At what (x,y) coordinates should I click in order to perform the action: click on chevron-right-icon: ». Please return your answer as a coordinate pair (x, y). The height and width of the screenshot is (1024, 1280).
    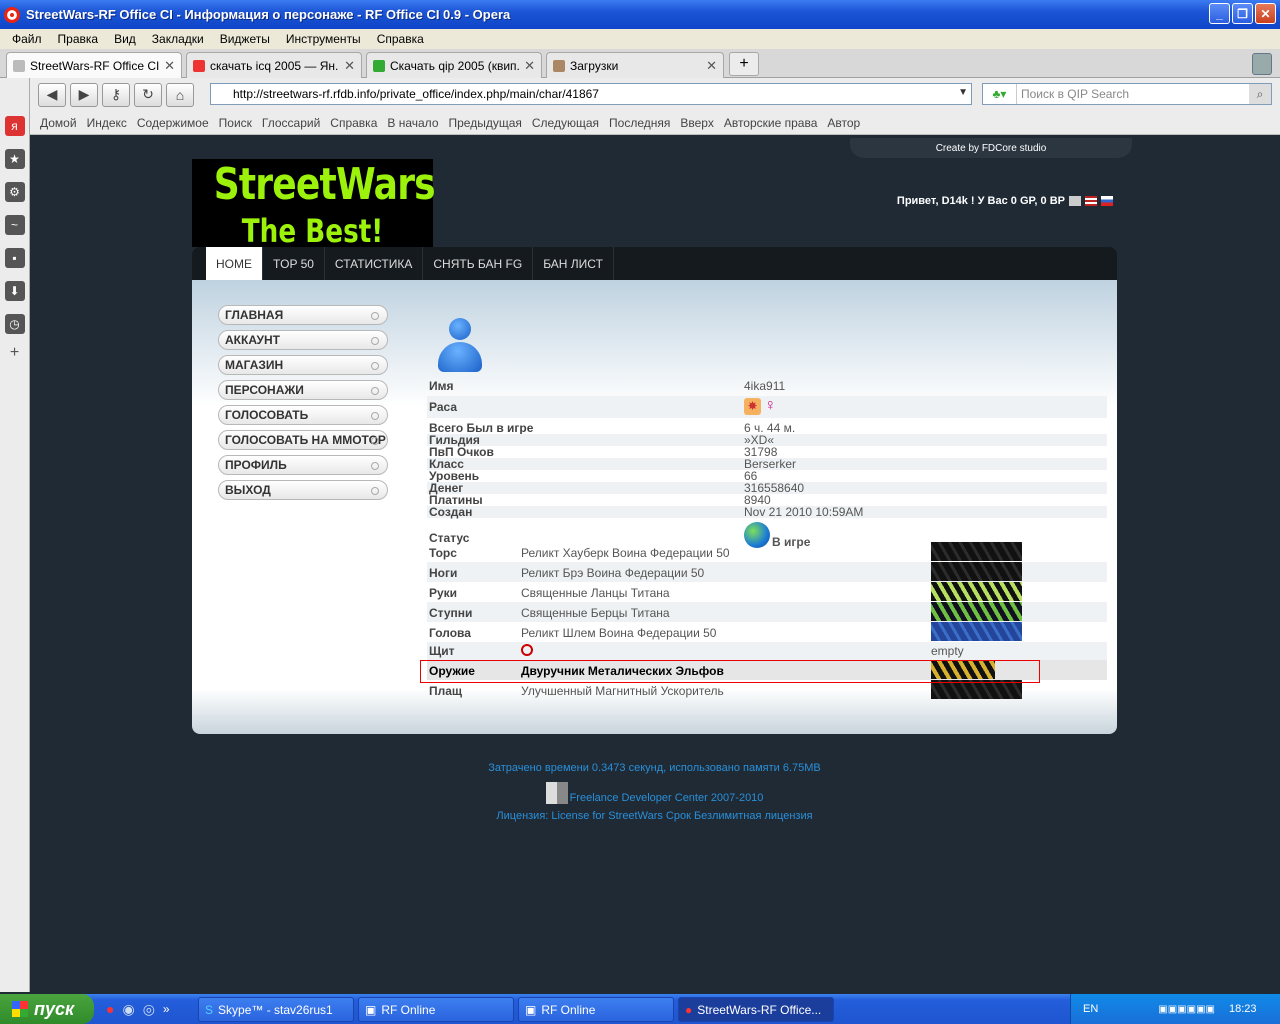
    Looking at the image, I should click on (166, 1009).